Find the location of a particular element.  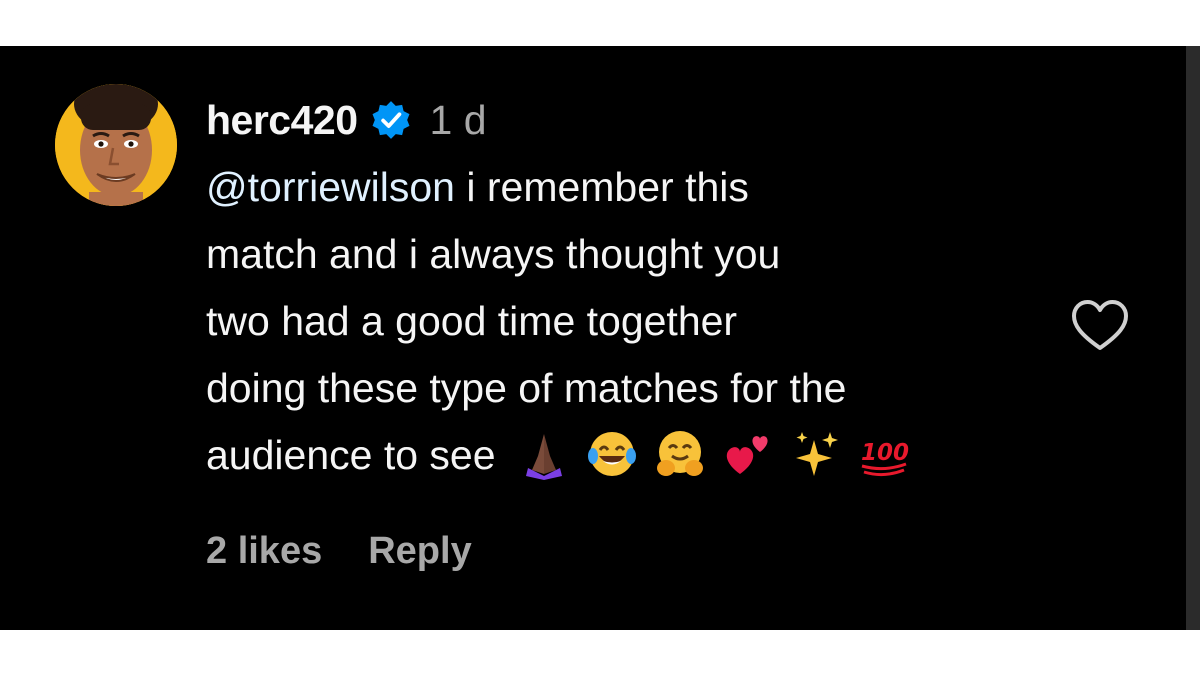

mention-link: @torriewilson is located at coordinates (330, 187).